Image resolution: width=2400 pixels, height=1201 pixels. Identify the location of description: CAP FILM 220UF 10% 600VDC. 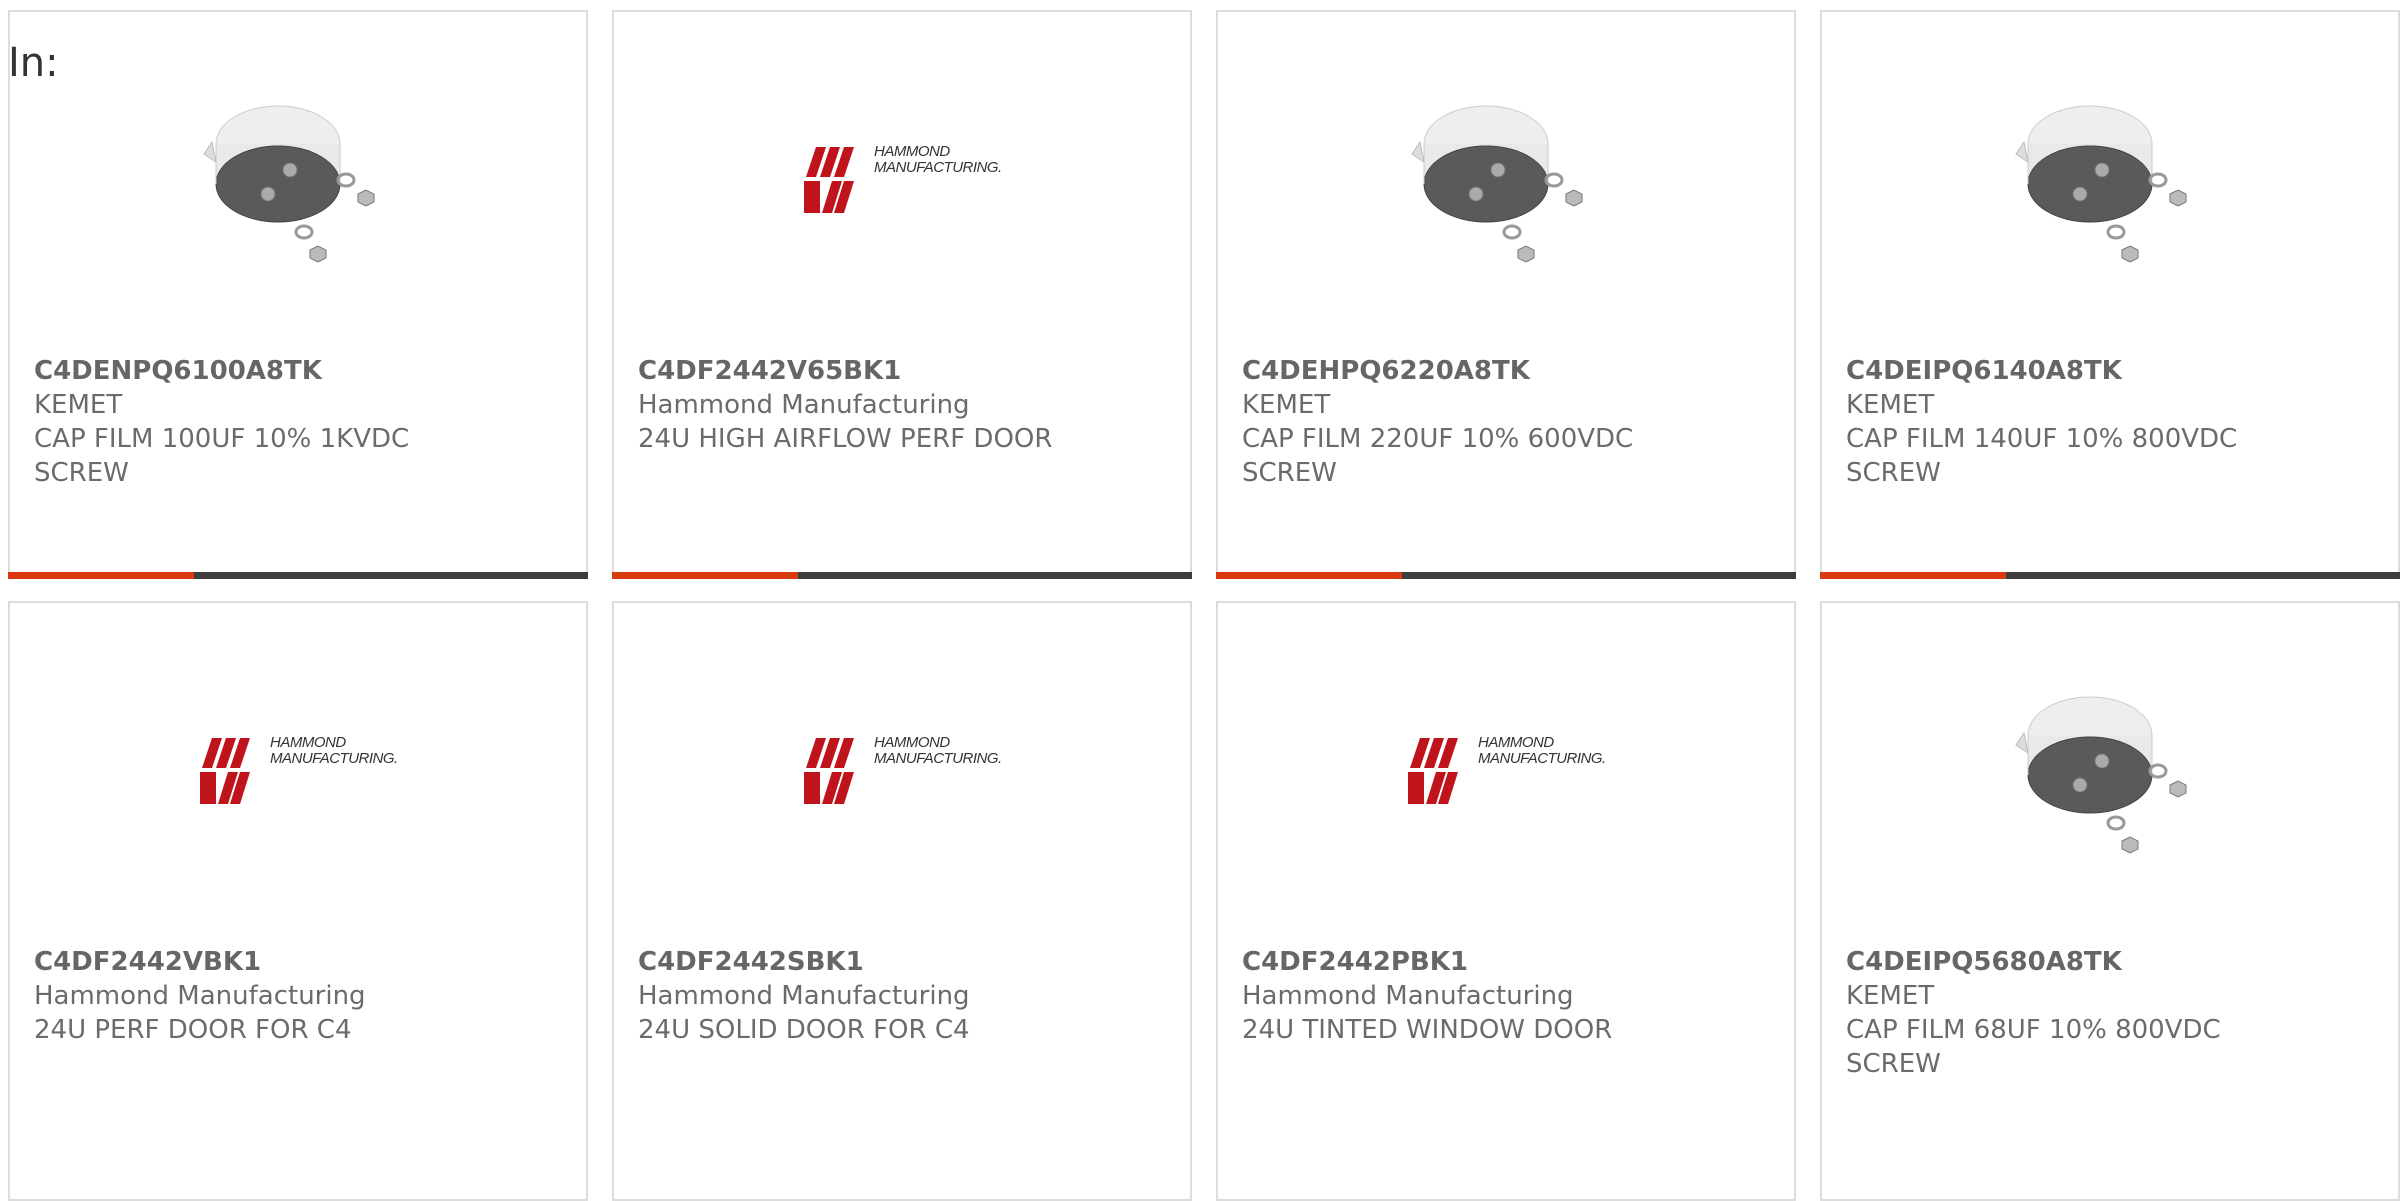
(1438, 439).